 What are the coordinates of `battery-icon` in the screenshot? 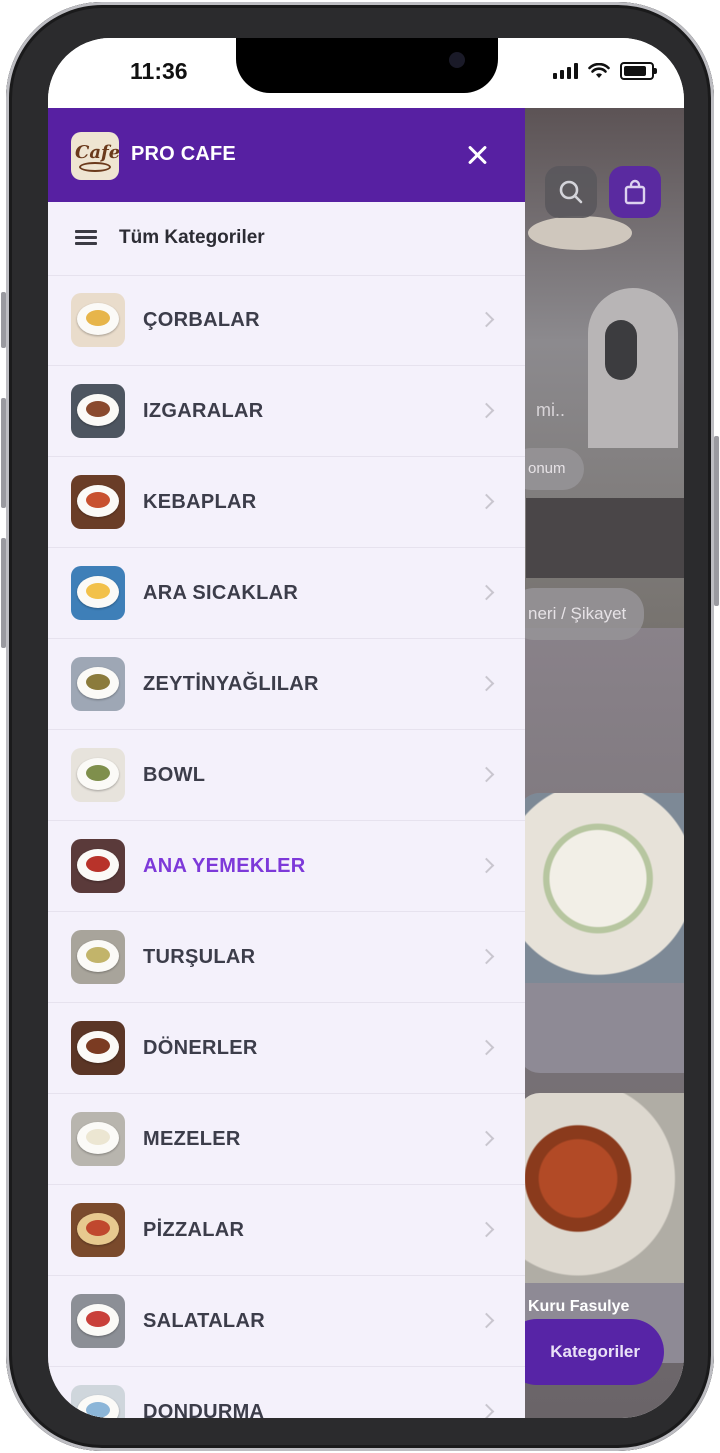 It's located at (638, 71).